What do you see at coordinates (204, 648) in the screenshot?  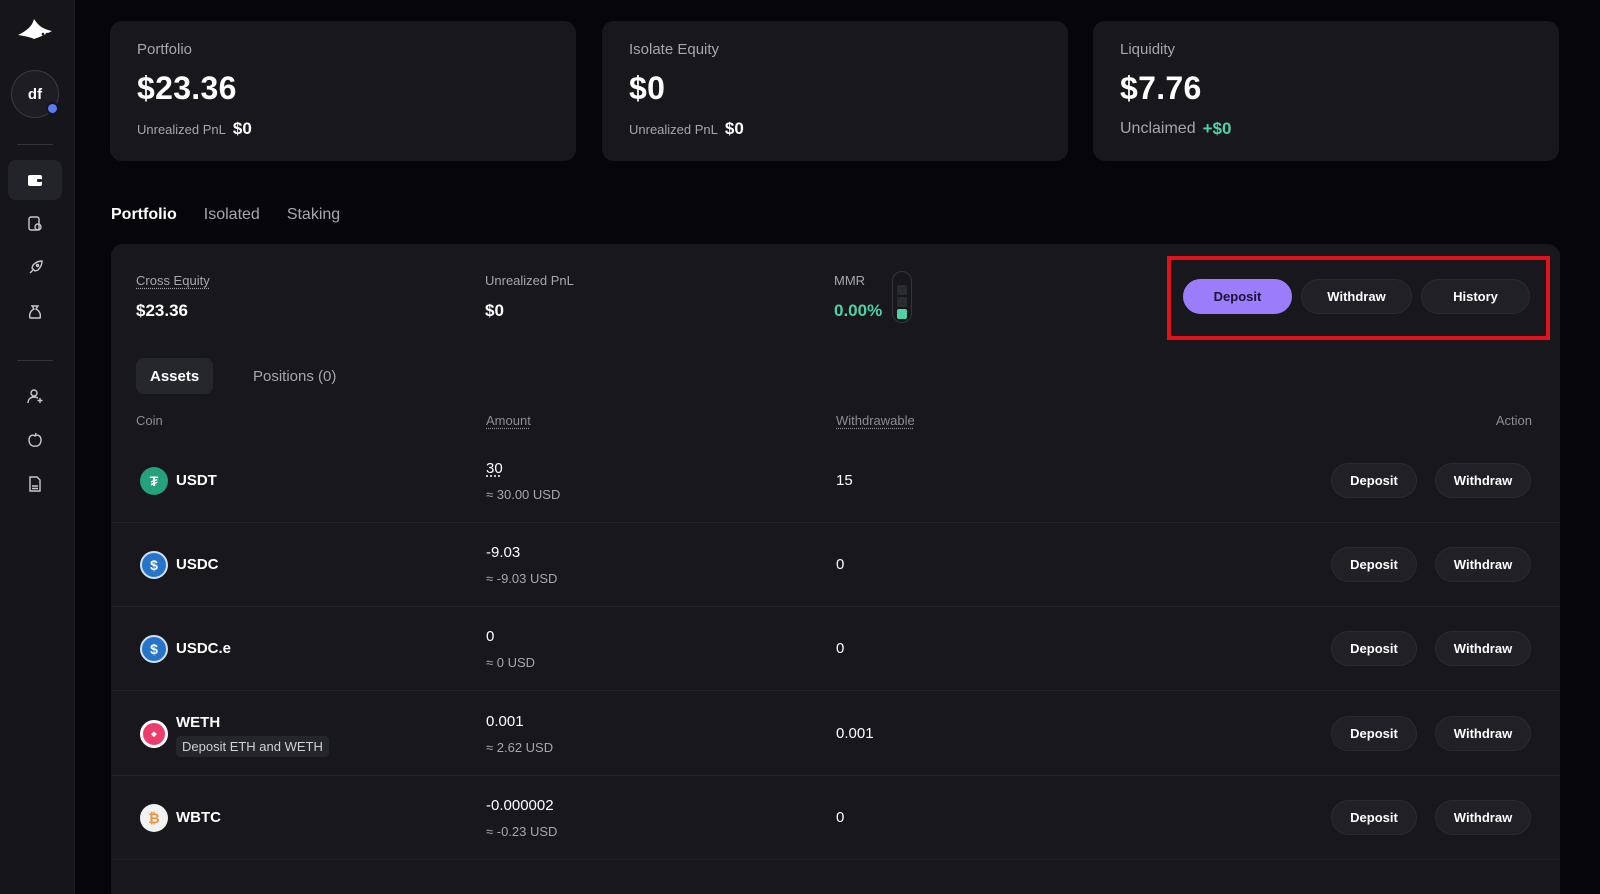 I see `coin-name: USDC.e` at bounding box center [204, 648].